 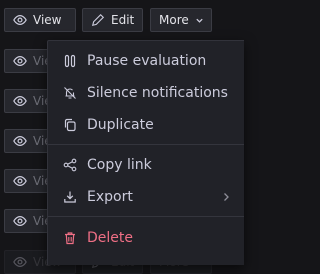 What do you see at coordinates (199, 20) in the screenshot?
I see `chevron-down-icon` at bounding box center [199, 20].